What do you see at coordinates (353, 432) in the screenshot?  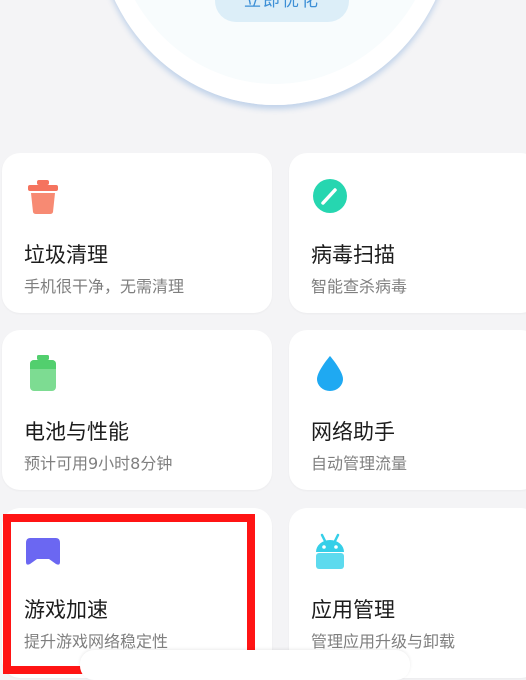 I see `card-title: 网络助手` at bounding box center [353, 432].